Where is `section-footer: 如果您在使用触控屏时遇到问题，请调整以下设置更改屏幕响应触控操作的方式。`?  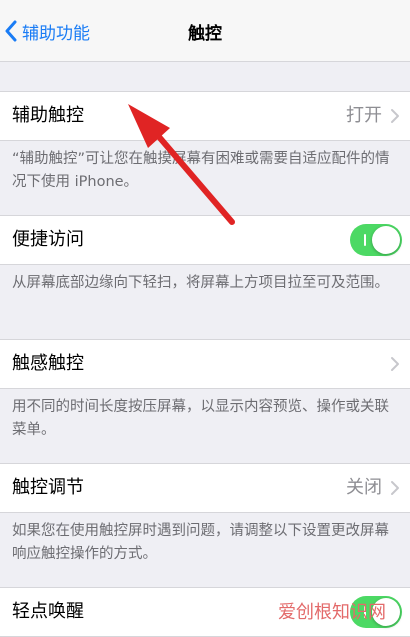
section-footer: 如果您在使用触控屏时遇到问题，请调整以下设置更改屏幕响应触控操作的方式。 is located at coordinates (200, 542).